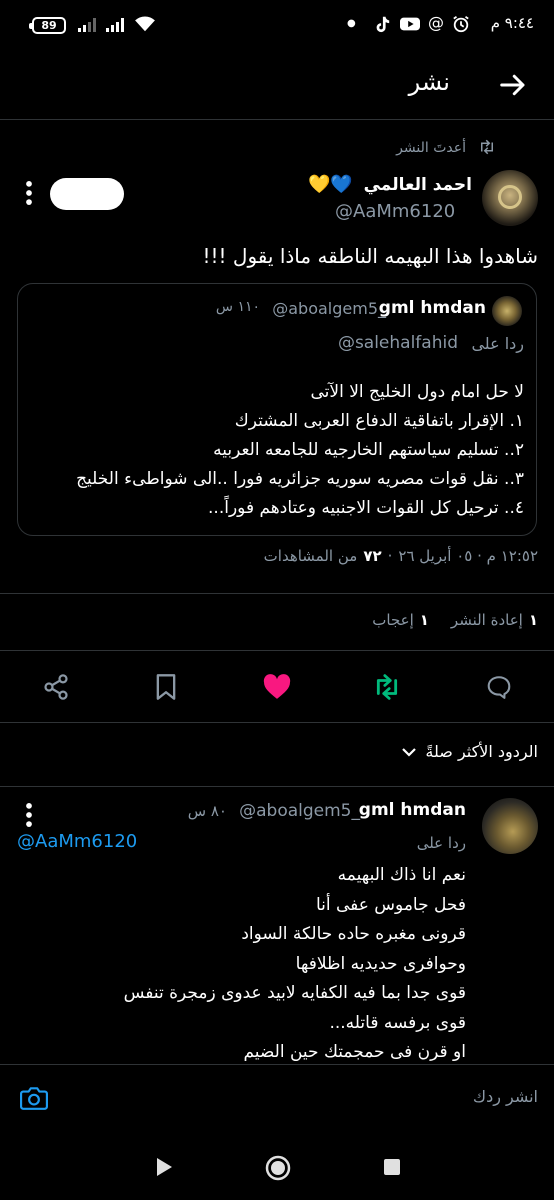  Describe the element at coordinates (77, 841) in the screenshot. I see `reply-to-handle: @AaMm6120` at that location.